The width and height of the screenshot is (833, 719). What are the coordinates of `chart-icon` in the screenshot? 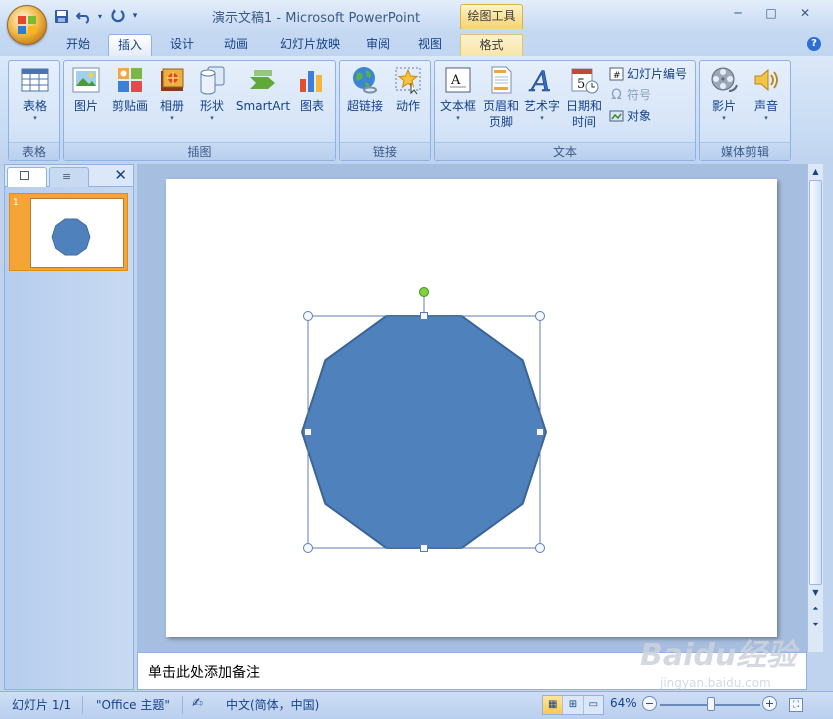 It's located at (311, 81).